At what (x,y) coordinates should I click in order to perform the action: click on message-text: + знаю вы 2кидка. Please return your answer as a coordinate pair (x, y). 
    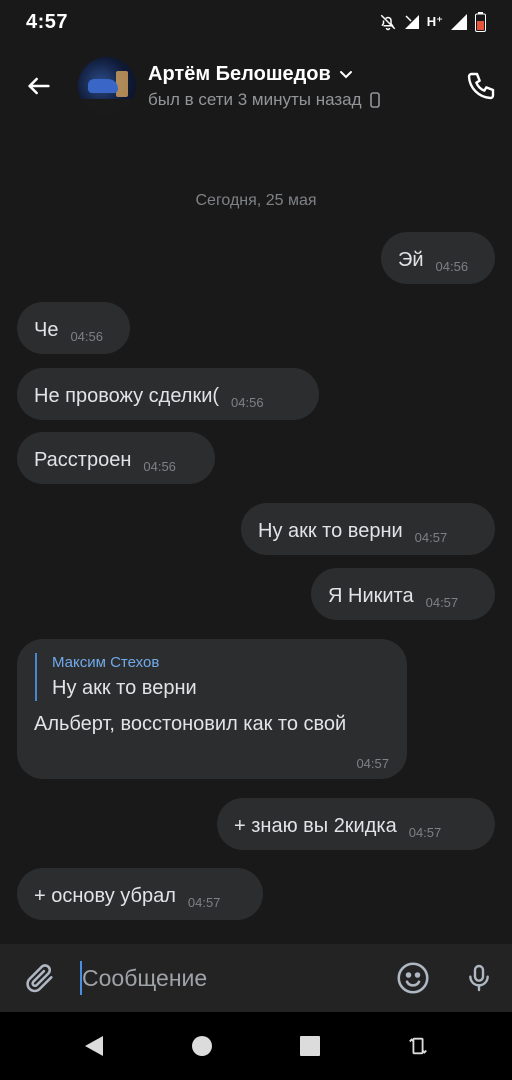
    Looking at the image, I should click on (315, 826).